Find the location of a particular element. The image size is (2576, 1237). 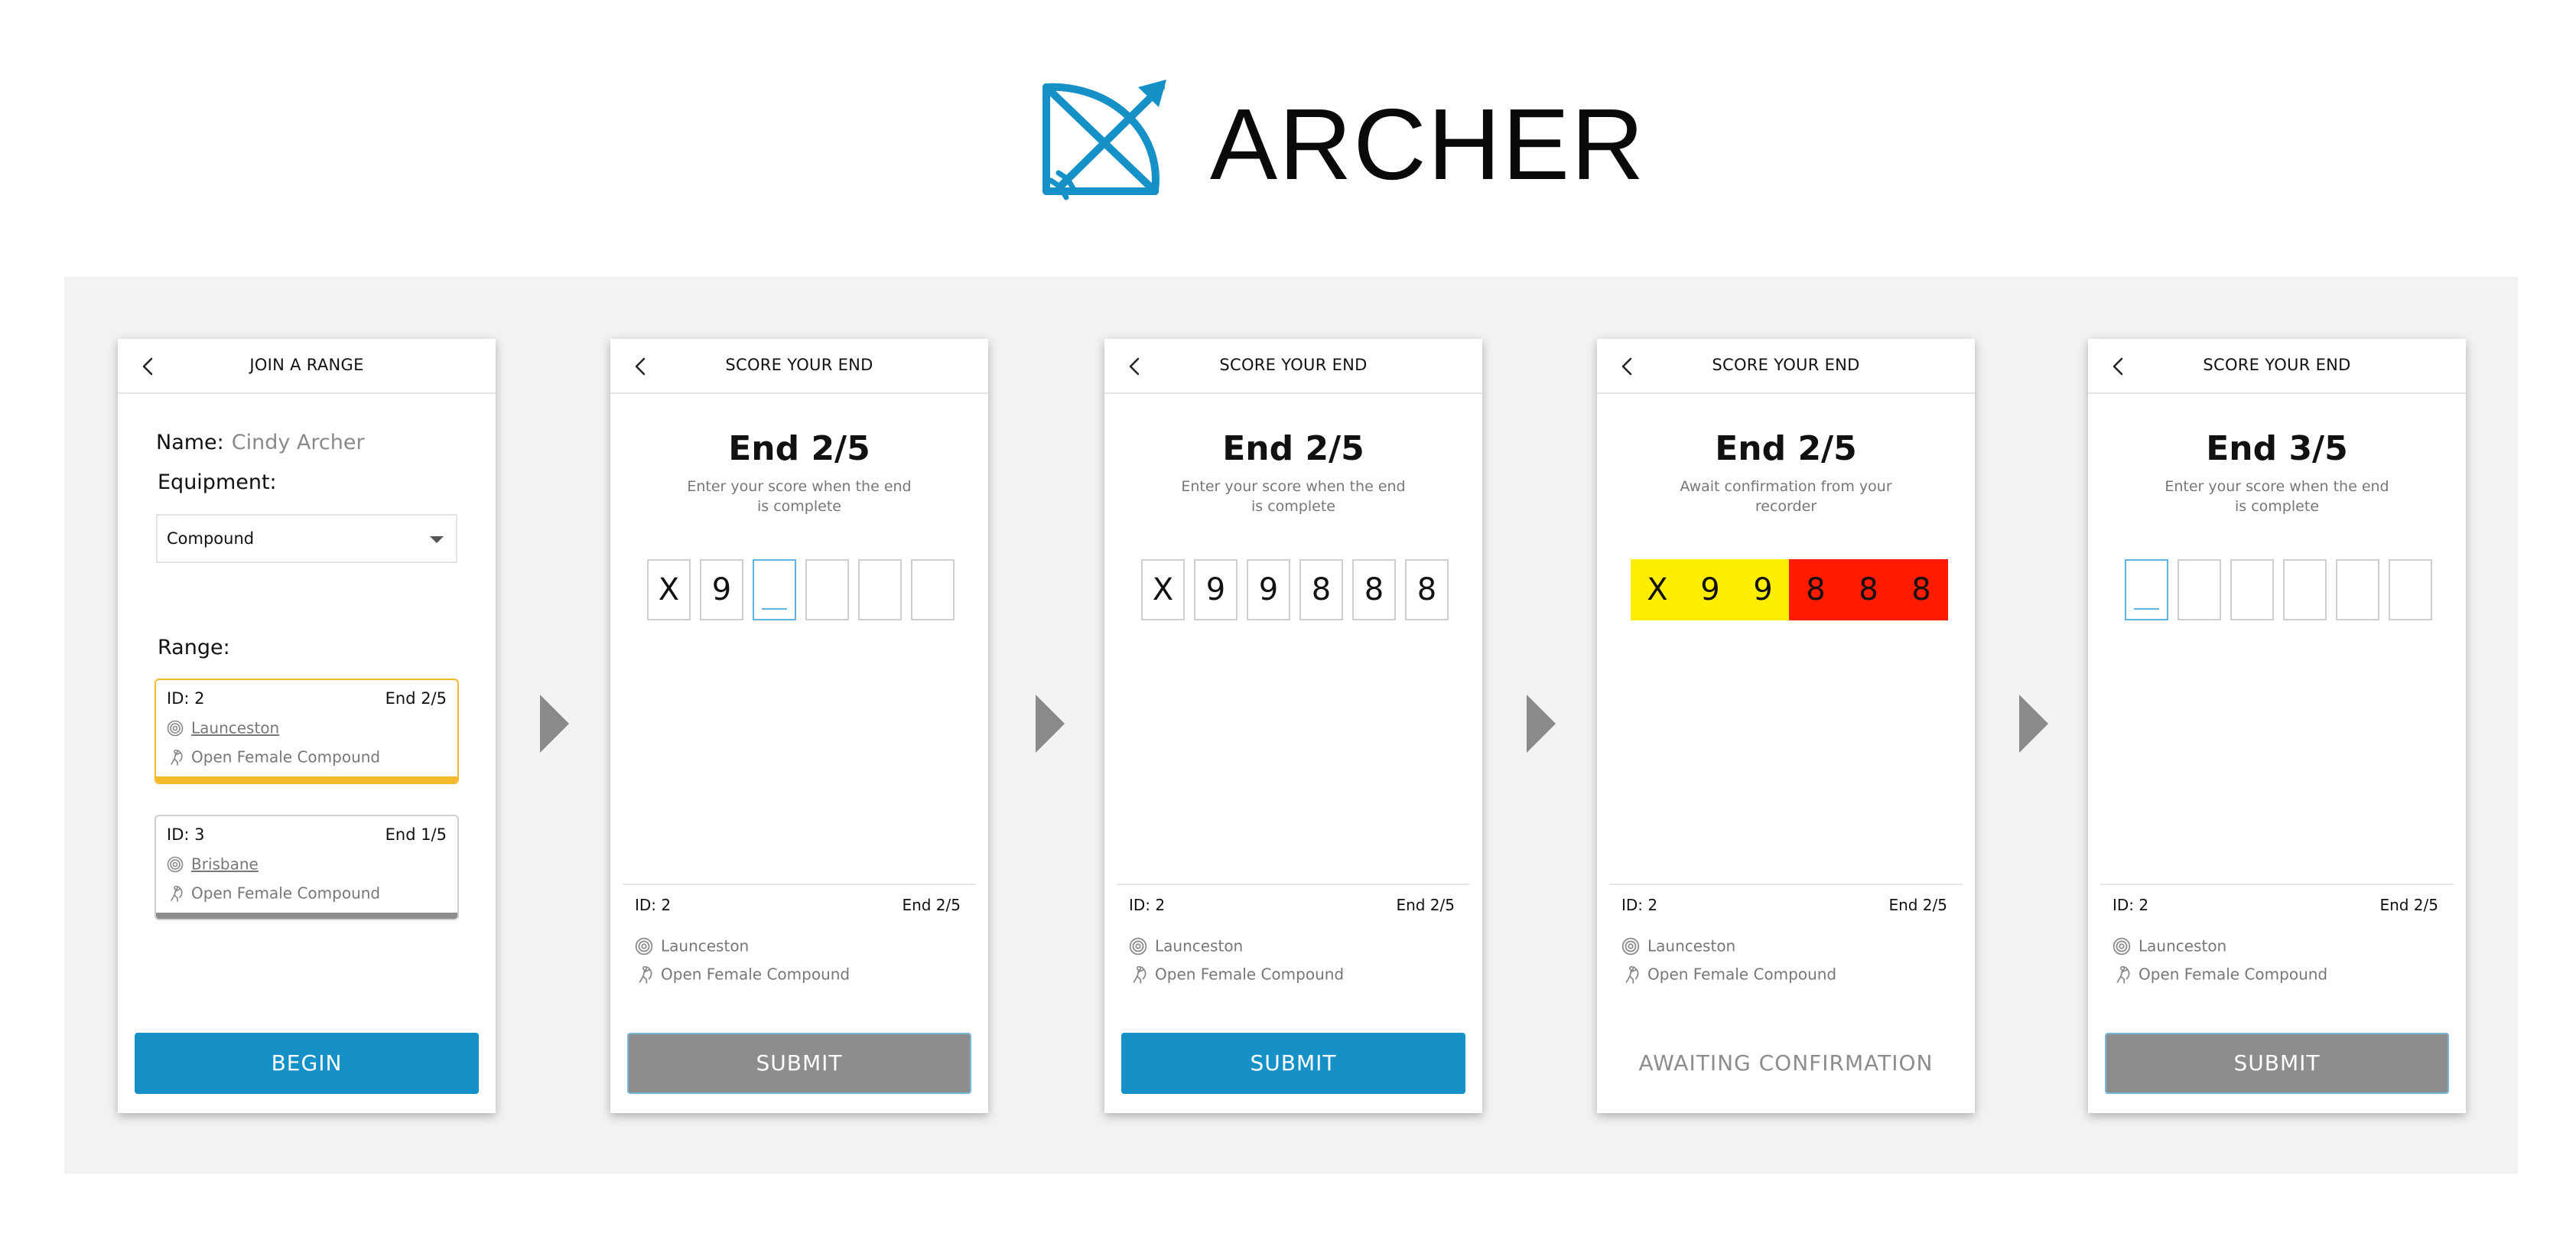

range-end: End 1/5 is located at coordinates (416, 834).